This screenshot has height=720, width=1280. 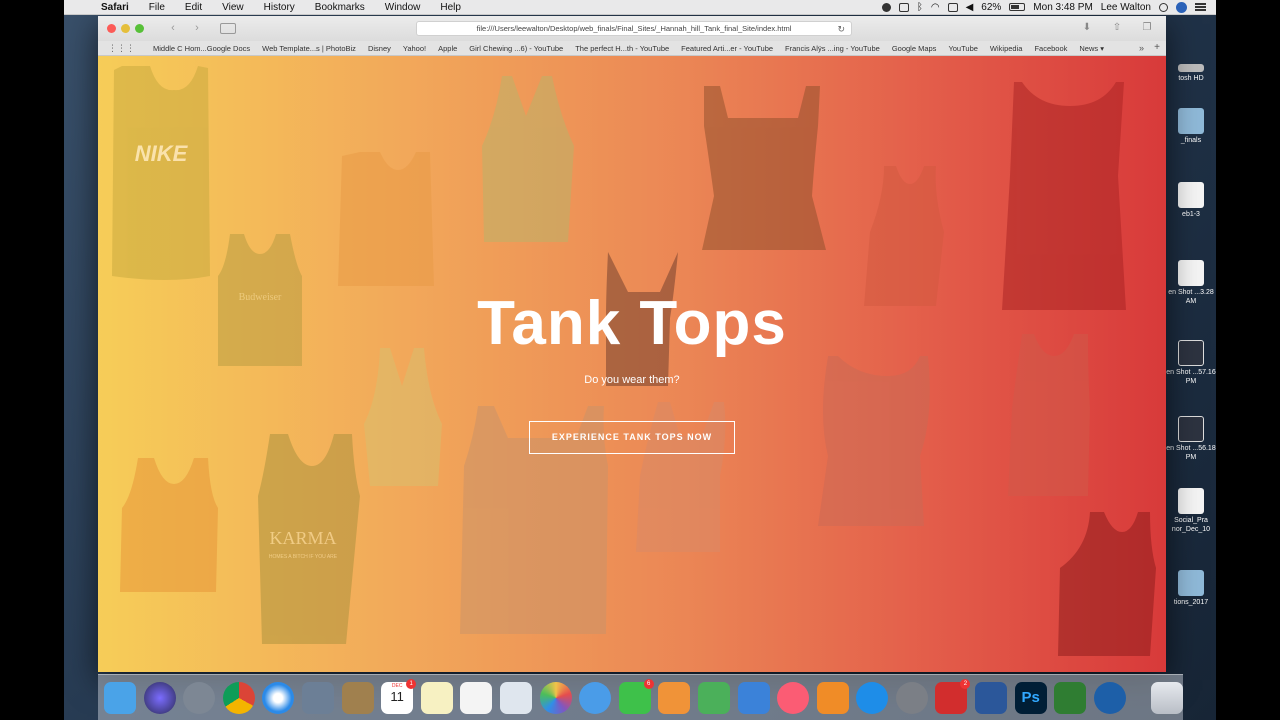 I want to click on desktop-icon-eb: eb1-3, so click(x=1191, y=200).